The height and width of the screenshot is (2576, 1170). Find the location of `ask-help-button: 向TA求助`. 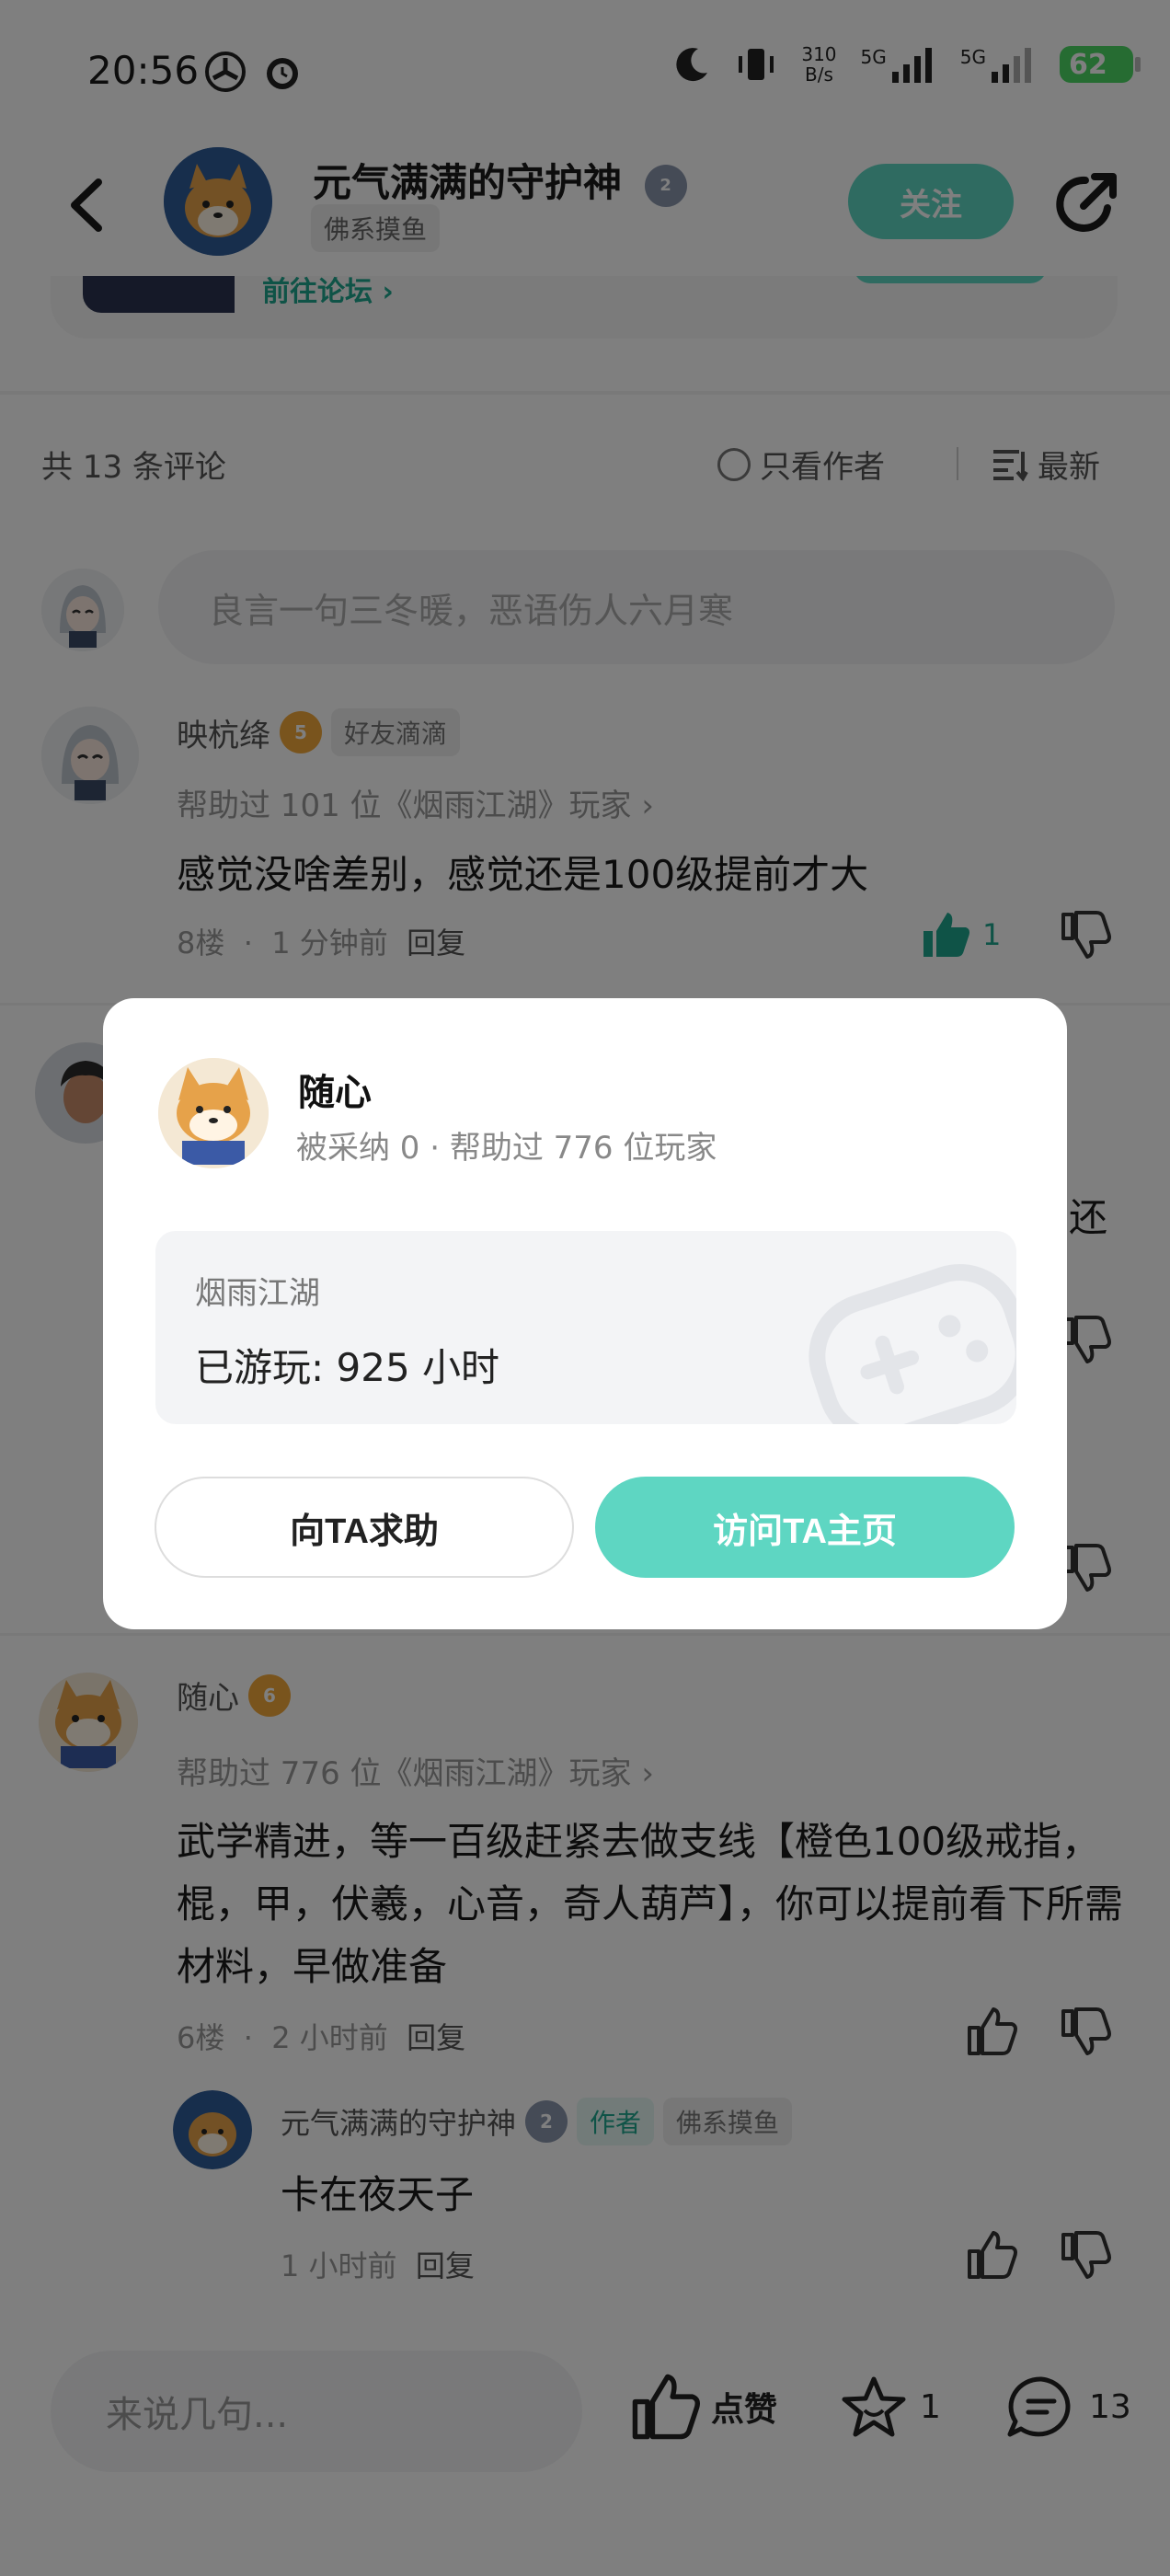

ask-help-button: 向TA求助 is located at coordinates (364, 1527).